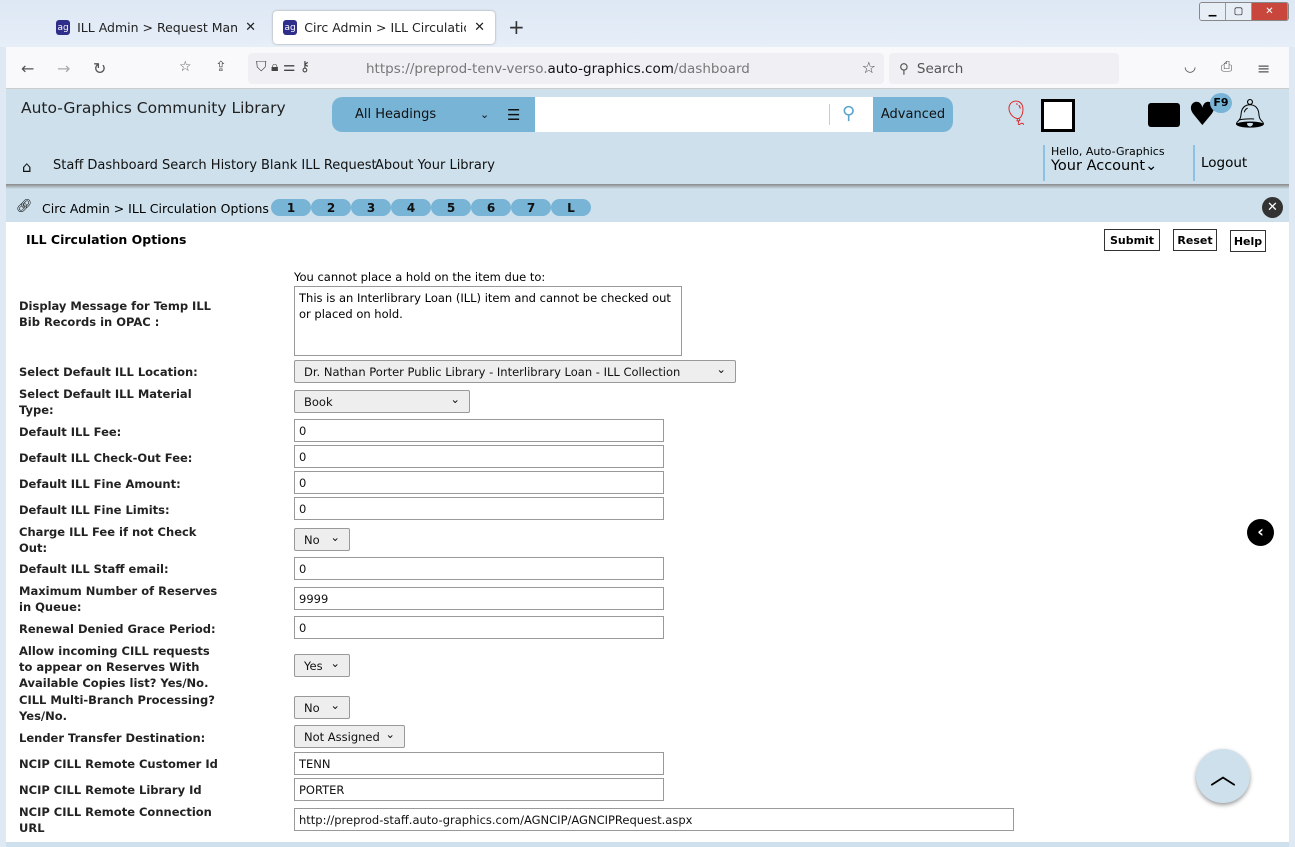 This screenshot has height=847, width=1295. Describe the element at coordinates (479, 763) in the screenshot. I see `field-input: TENN` at that location.